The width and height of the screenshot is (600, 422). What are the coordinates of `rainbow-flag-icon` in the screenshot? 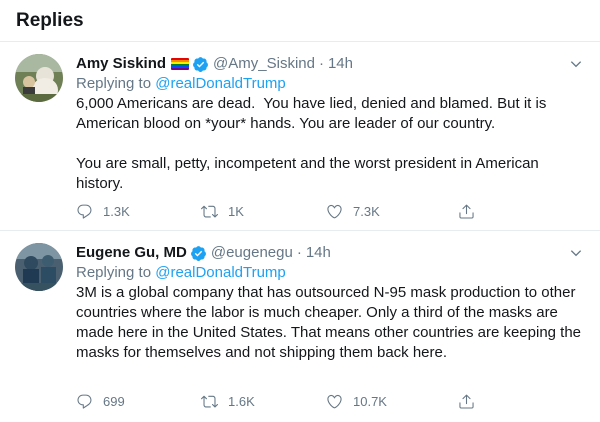 It's located at (180, 64).